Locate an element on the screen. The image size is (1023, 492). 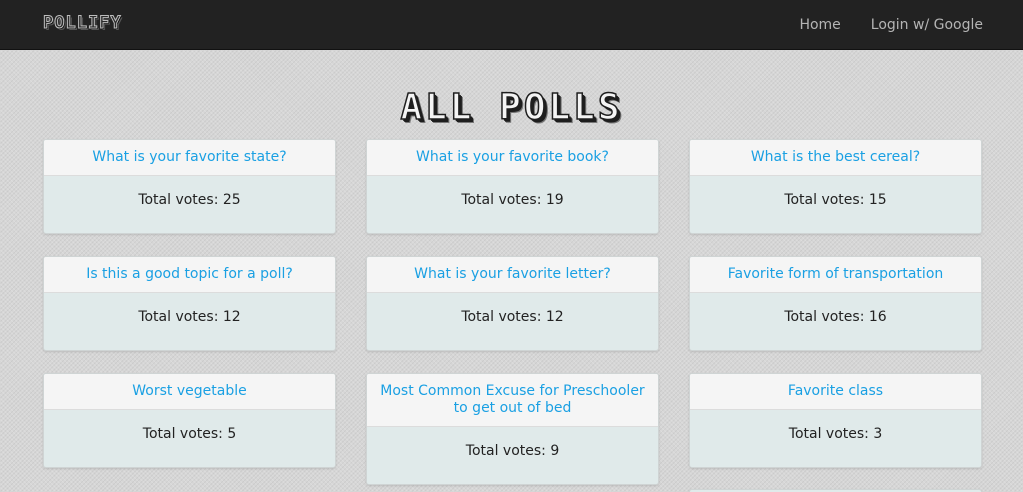
poll-vote-count: Total votes: 15 is located at coordinates (835, 200).